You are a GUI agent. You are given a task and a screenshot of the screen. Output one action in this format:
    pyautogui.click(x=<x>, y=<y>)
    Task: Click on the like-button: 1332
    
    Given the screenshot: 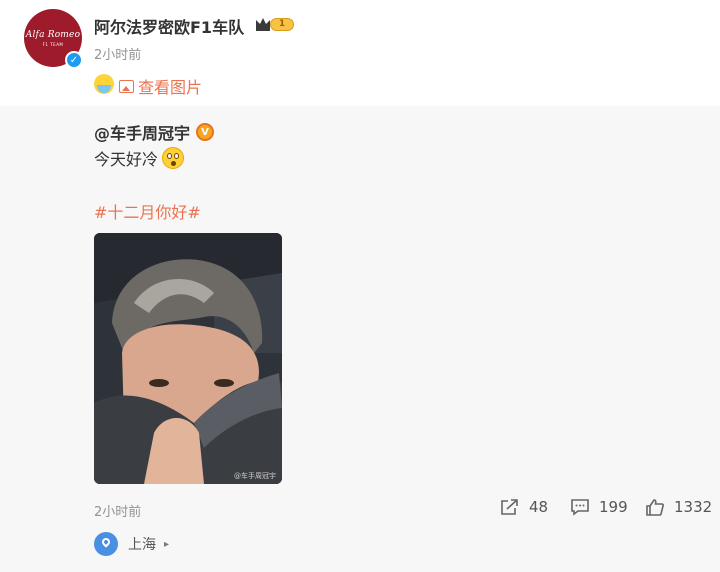 What is the action you would take?
    pyautogui.click(x=678, y=507)
    